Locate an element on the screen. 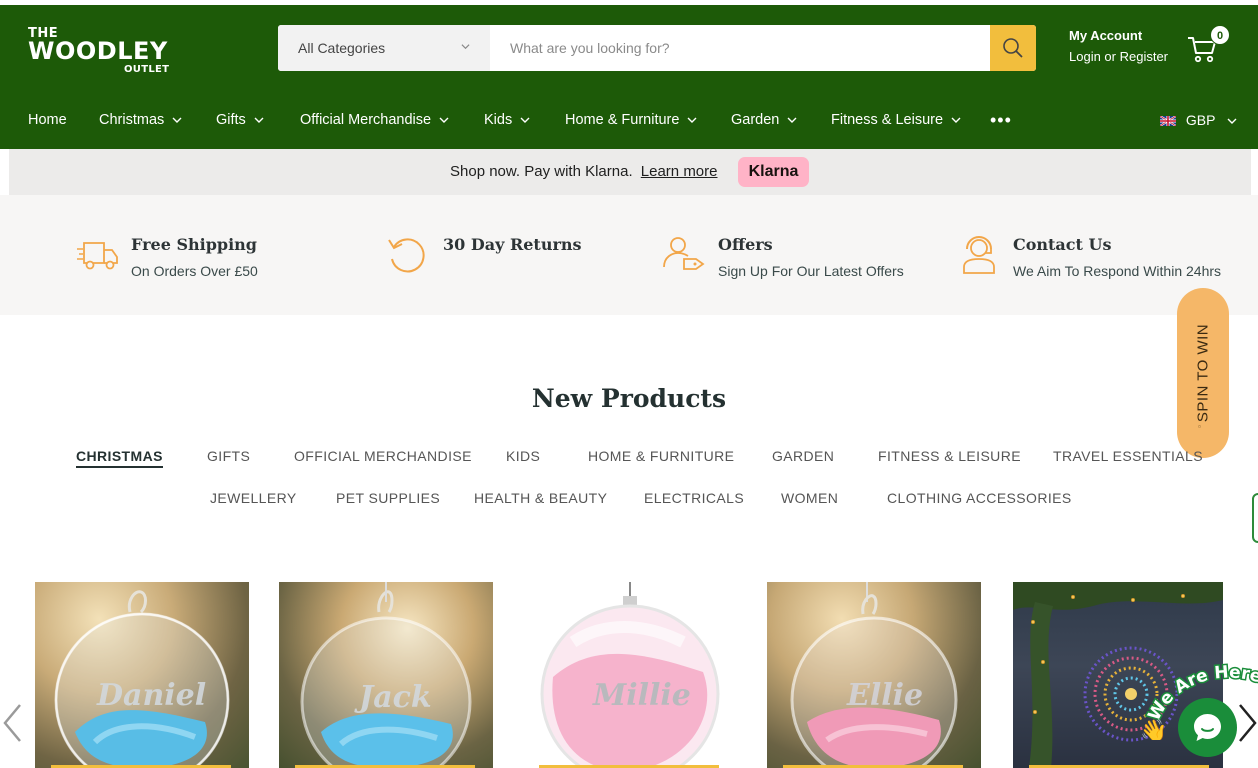  feature-title: Offers is located at coordinates (745, 244).